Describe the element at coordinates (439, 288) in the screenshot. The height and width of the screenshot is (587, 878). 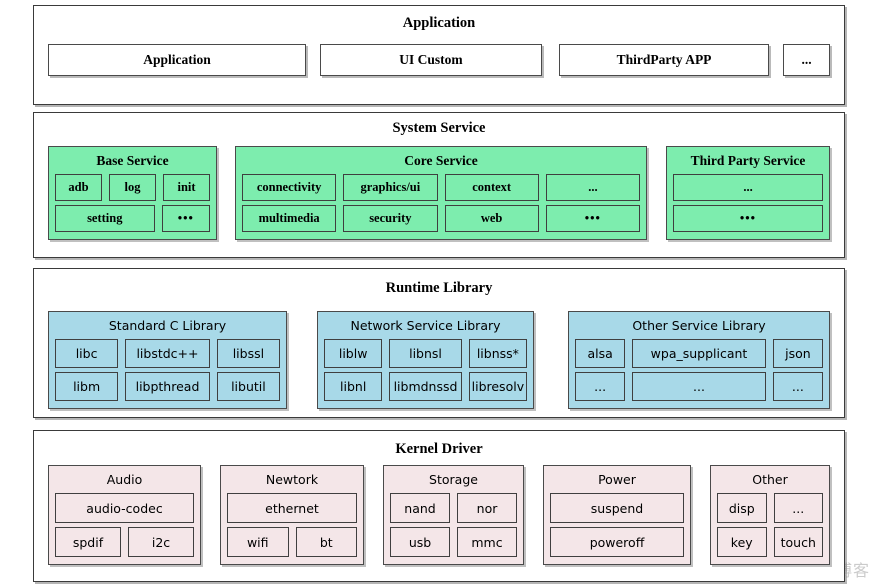
I see `layer-runtime-library-title: Runtime Library` at that location.